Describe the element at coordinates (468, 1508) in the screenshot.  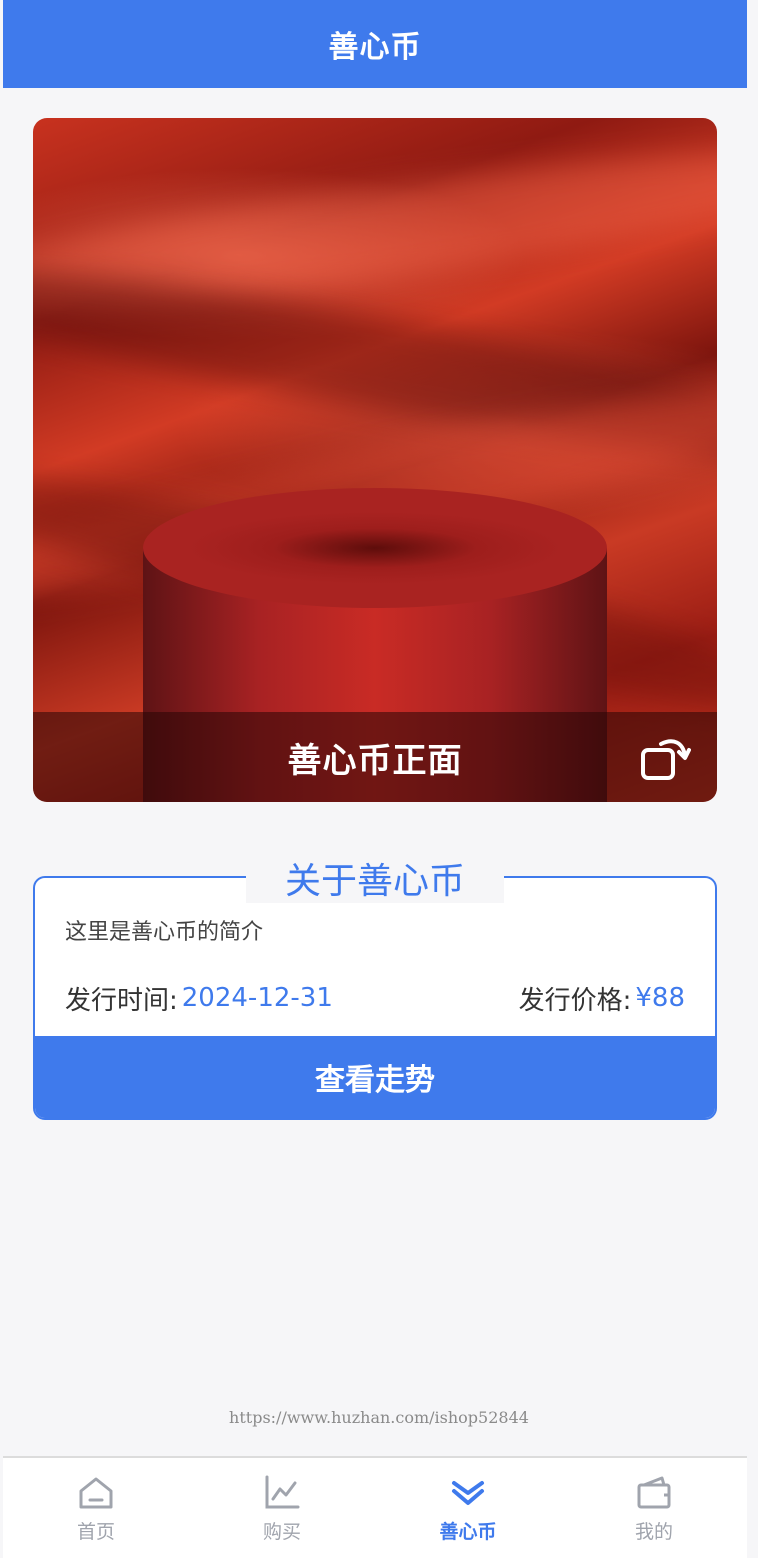
I see `tab-coin: 善心币` at that location.